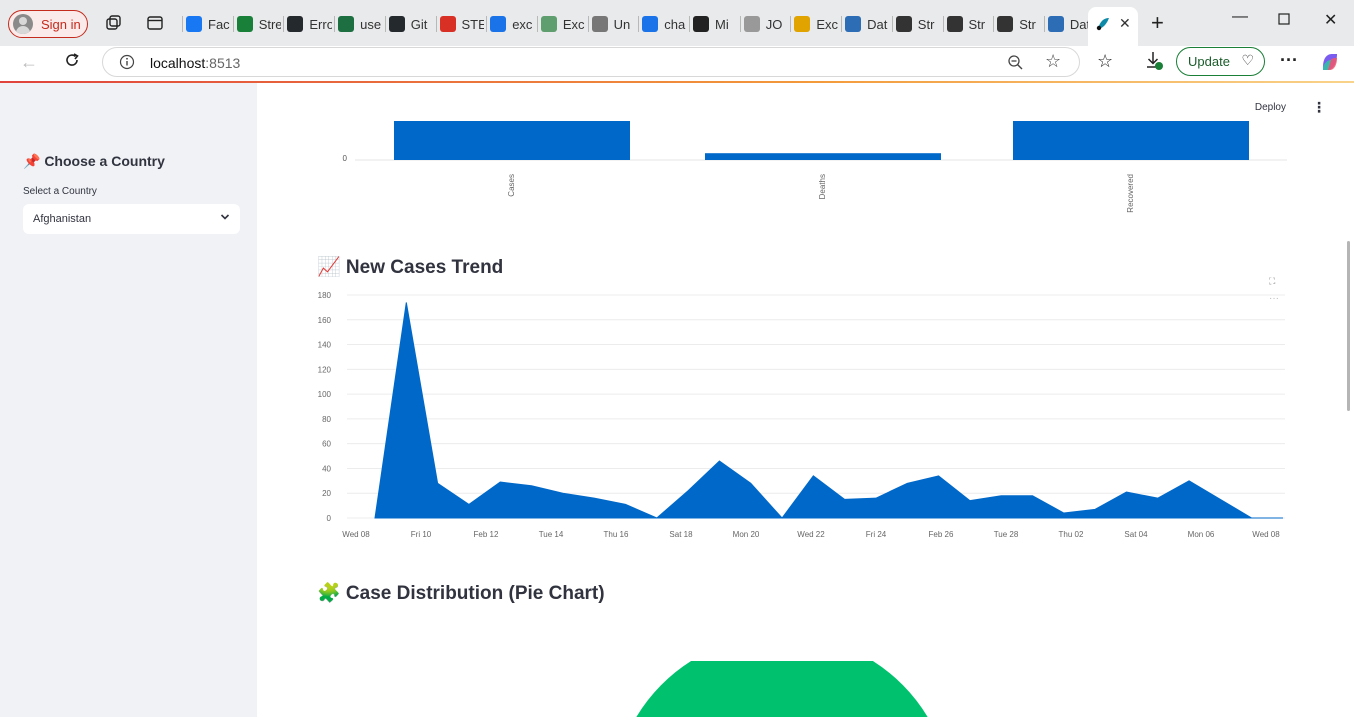 This screenshot has height=717, width=1354. Describe the element at coordinates (371, 24) in the screenshot. I see `tab-label: use` at that location.